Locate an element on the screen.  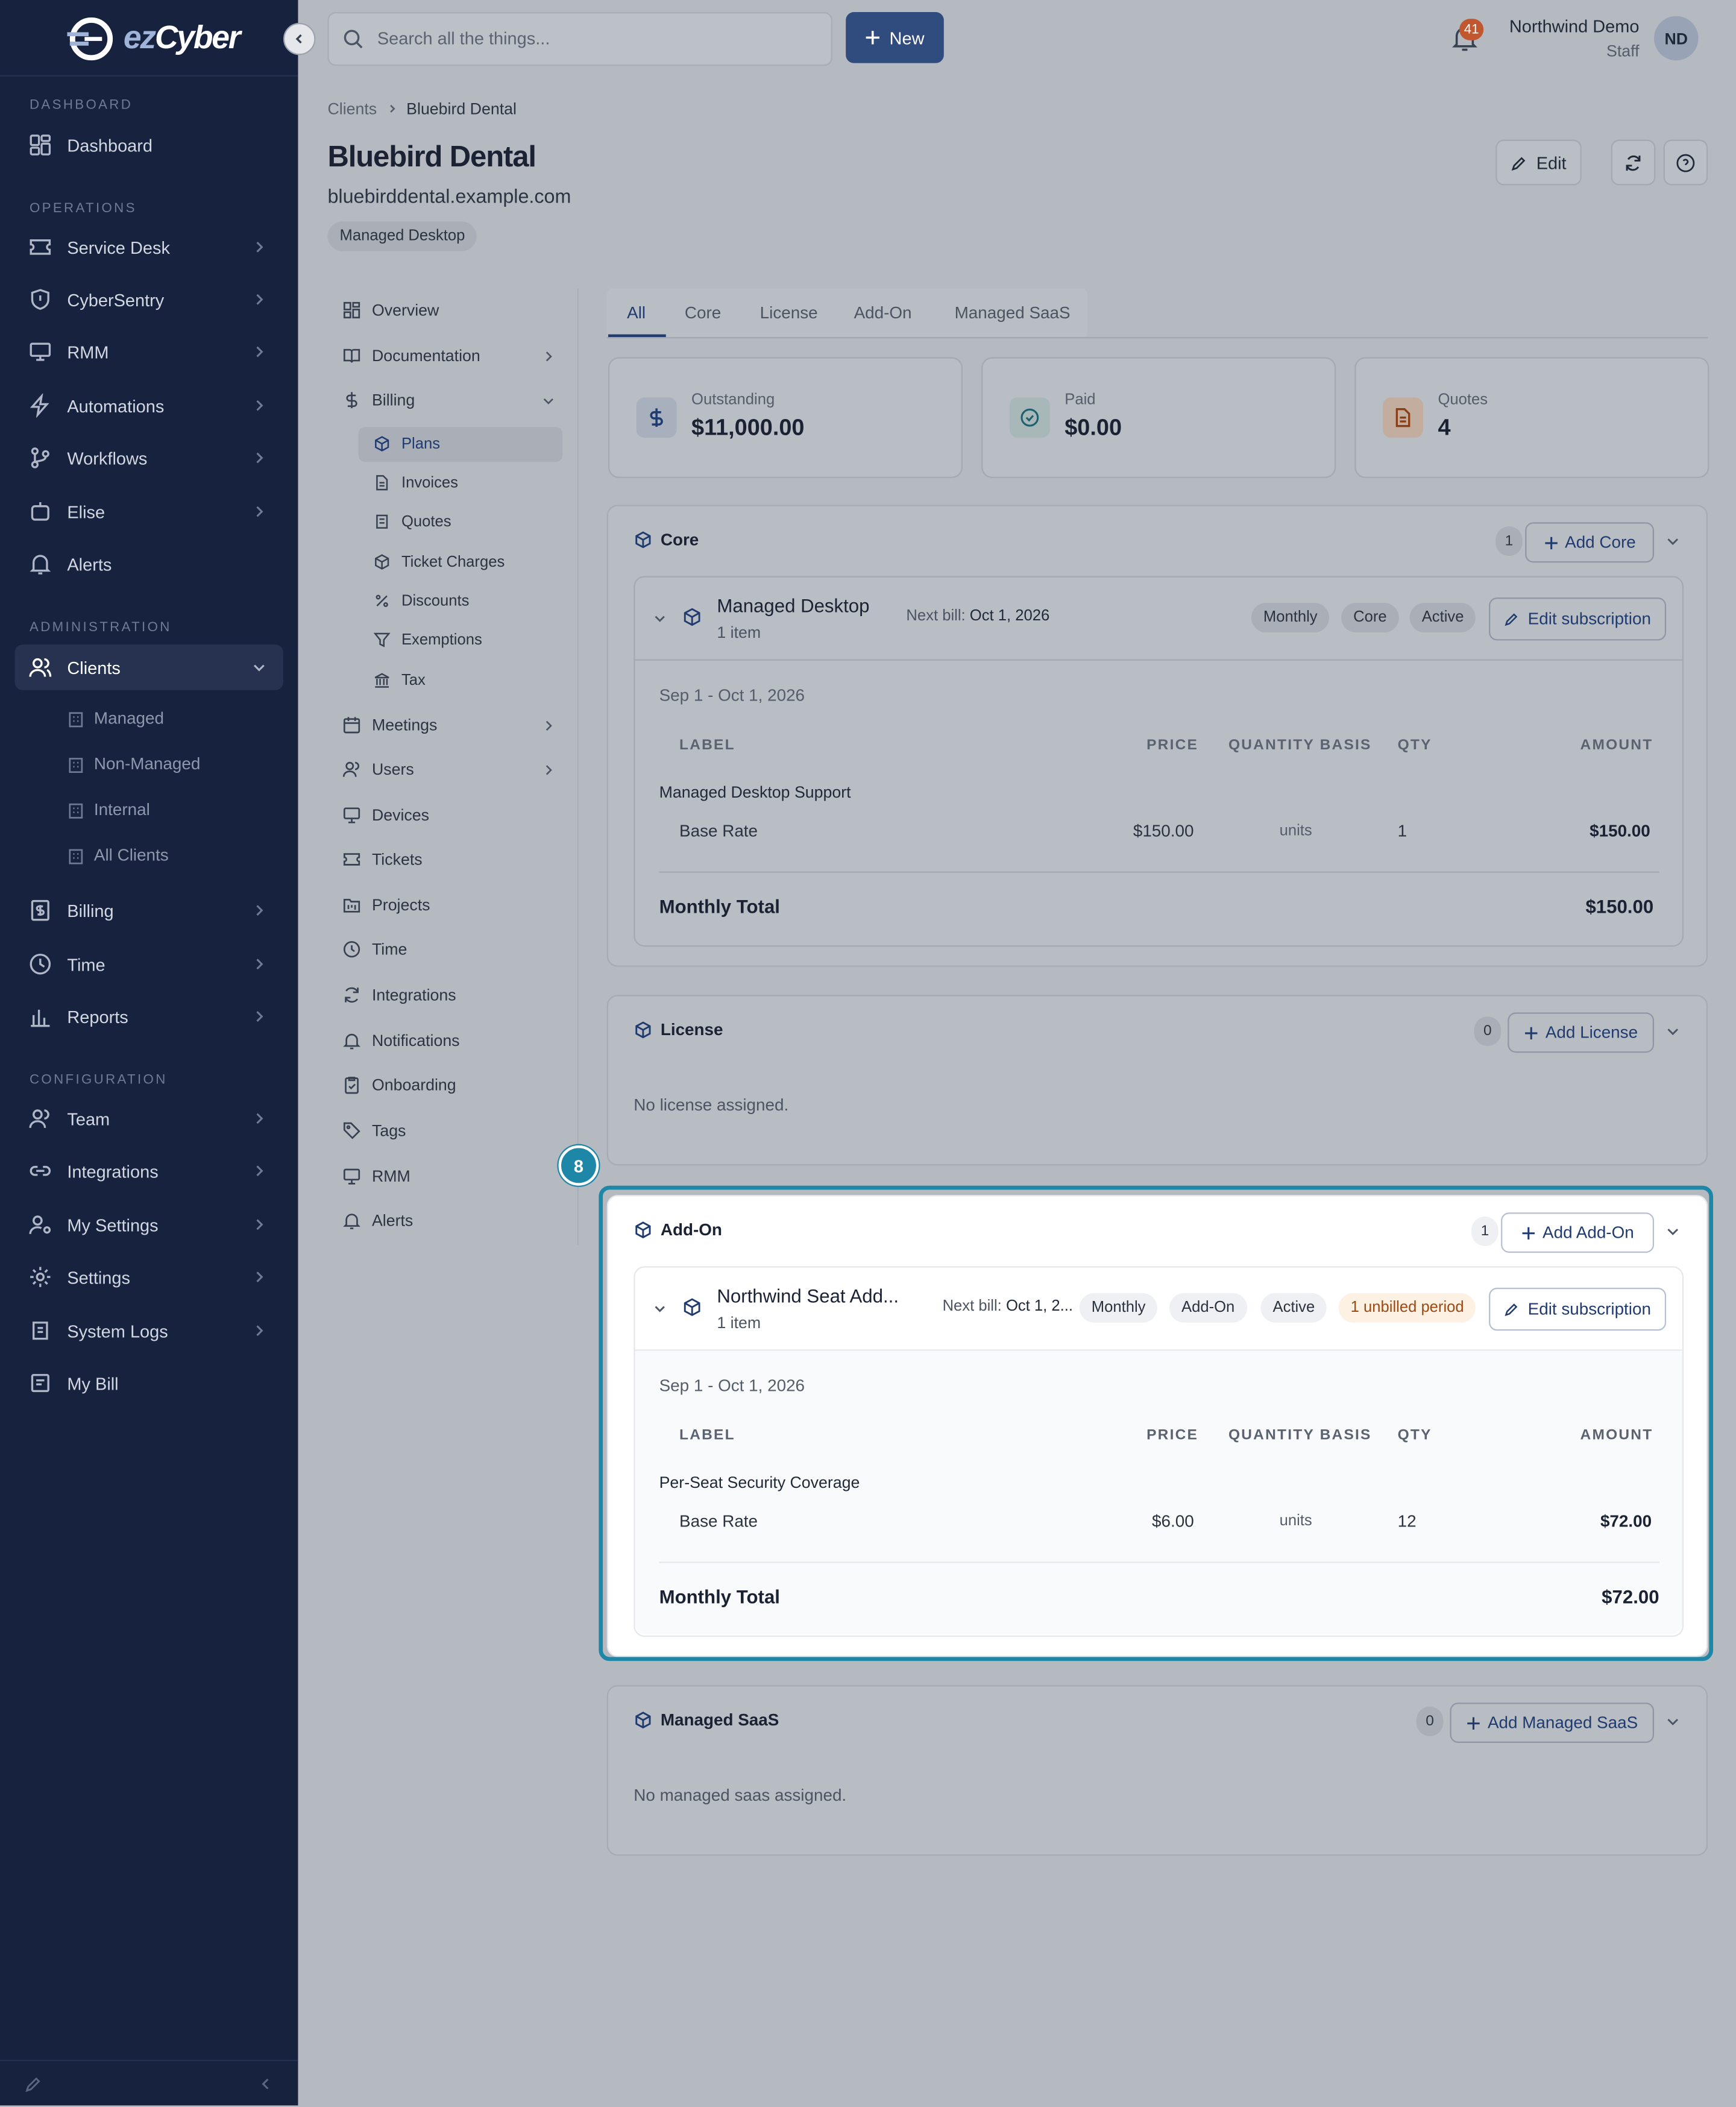
search-icon is located at coordinates (353, 40).